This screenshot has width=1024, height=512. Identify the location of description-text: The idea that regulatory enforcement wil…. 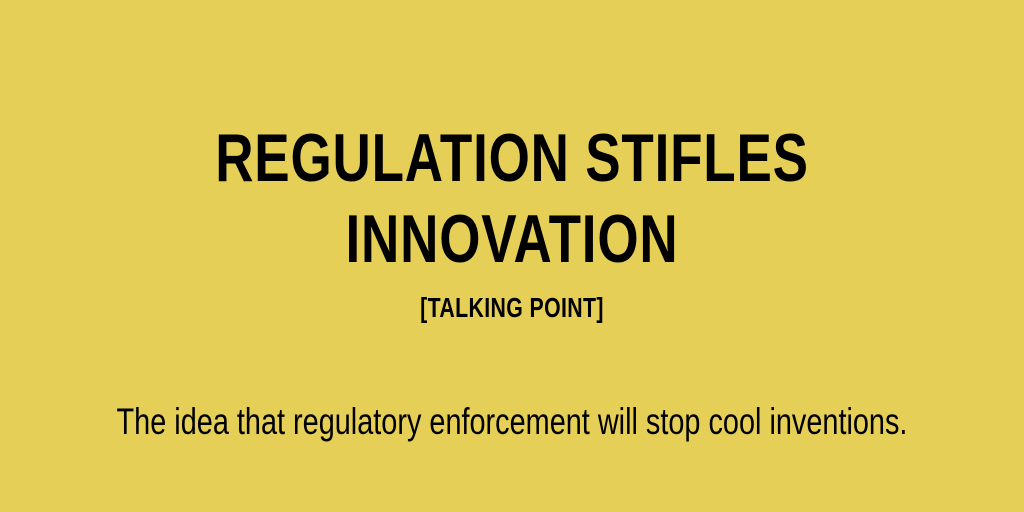
(512, 421).